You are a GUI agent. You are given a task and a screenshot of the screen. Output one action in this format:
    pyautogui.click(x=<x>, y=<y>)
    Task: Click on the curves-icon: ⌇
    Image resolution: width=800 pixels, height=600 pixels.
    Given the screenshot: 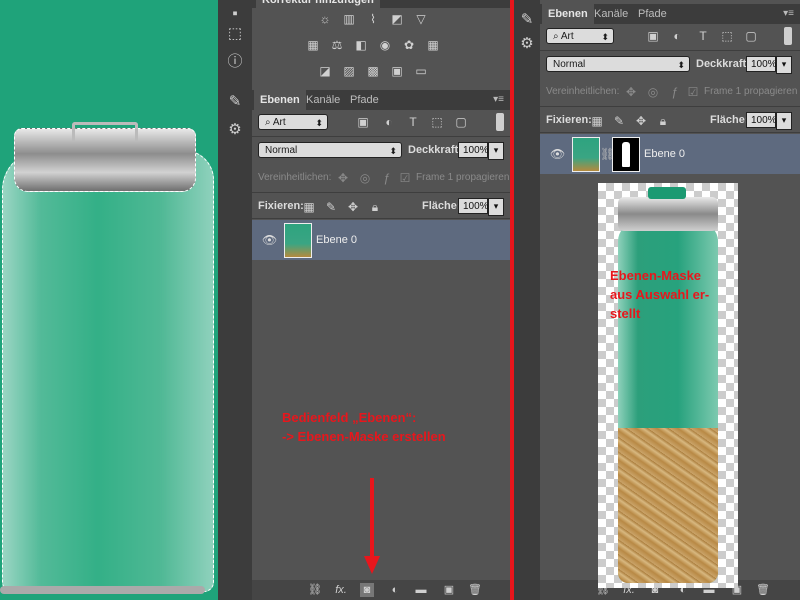 What is the action you would take?
    pyautogui.click(x=373, y=19)
    